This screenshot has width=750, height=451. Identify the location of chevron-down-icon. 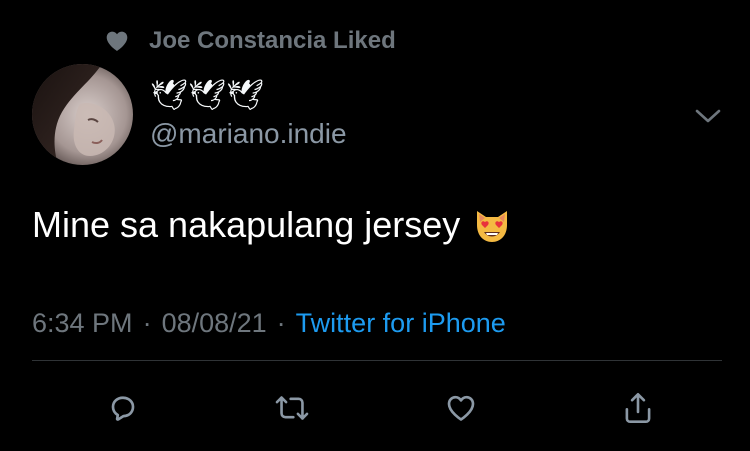
(708, 116).